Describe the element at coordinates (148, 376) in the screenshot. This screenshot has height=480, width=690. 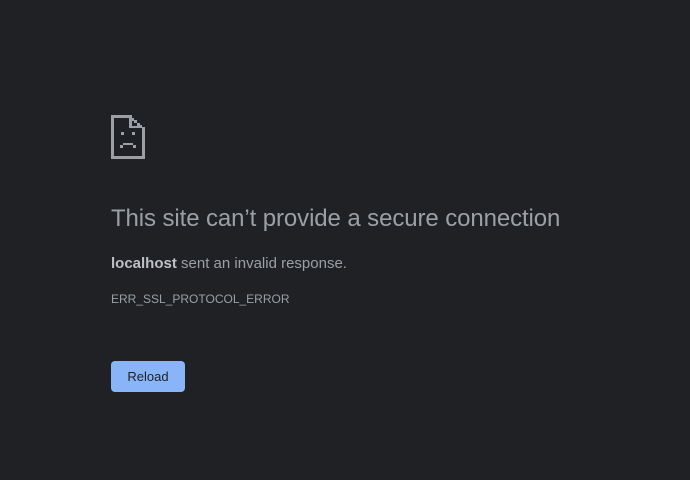
I see `reload-button: Reload` at that location.